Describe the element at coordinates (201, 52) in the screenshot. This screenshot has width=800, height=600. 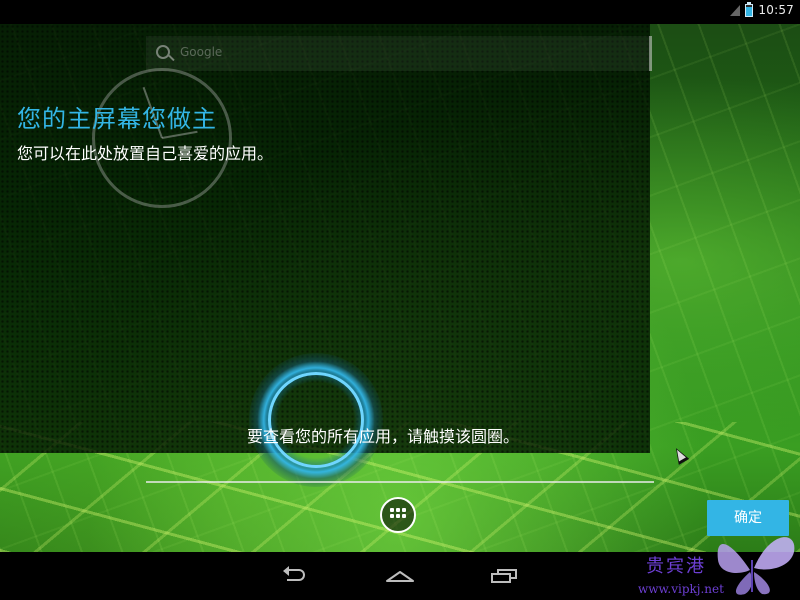
I see `search-placeholder: Google` at that location.